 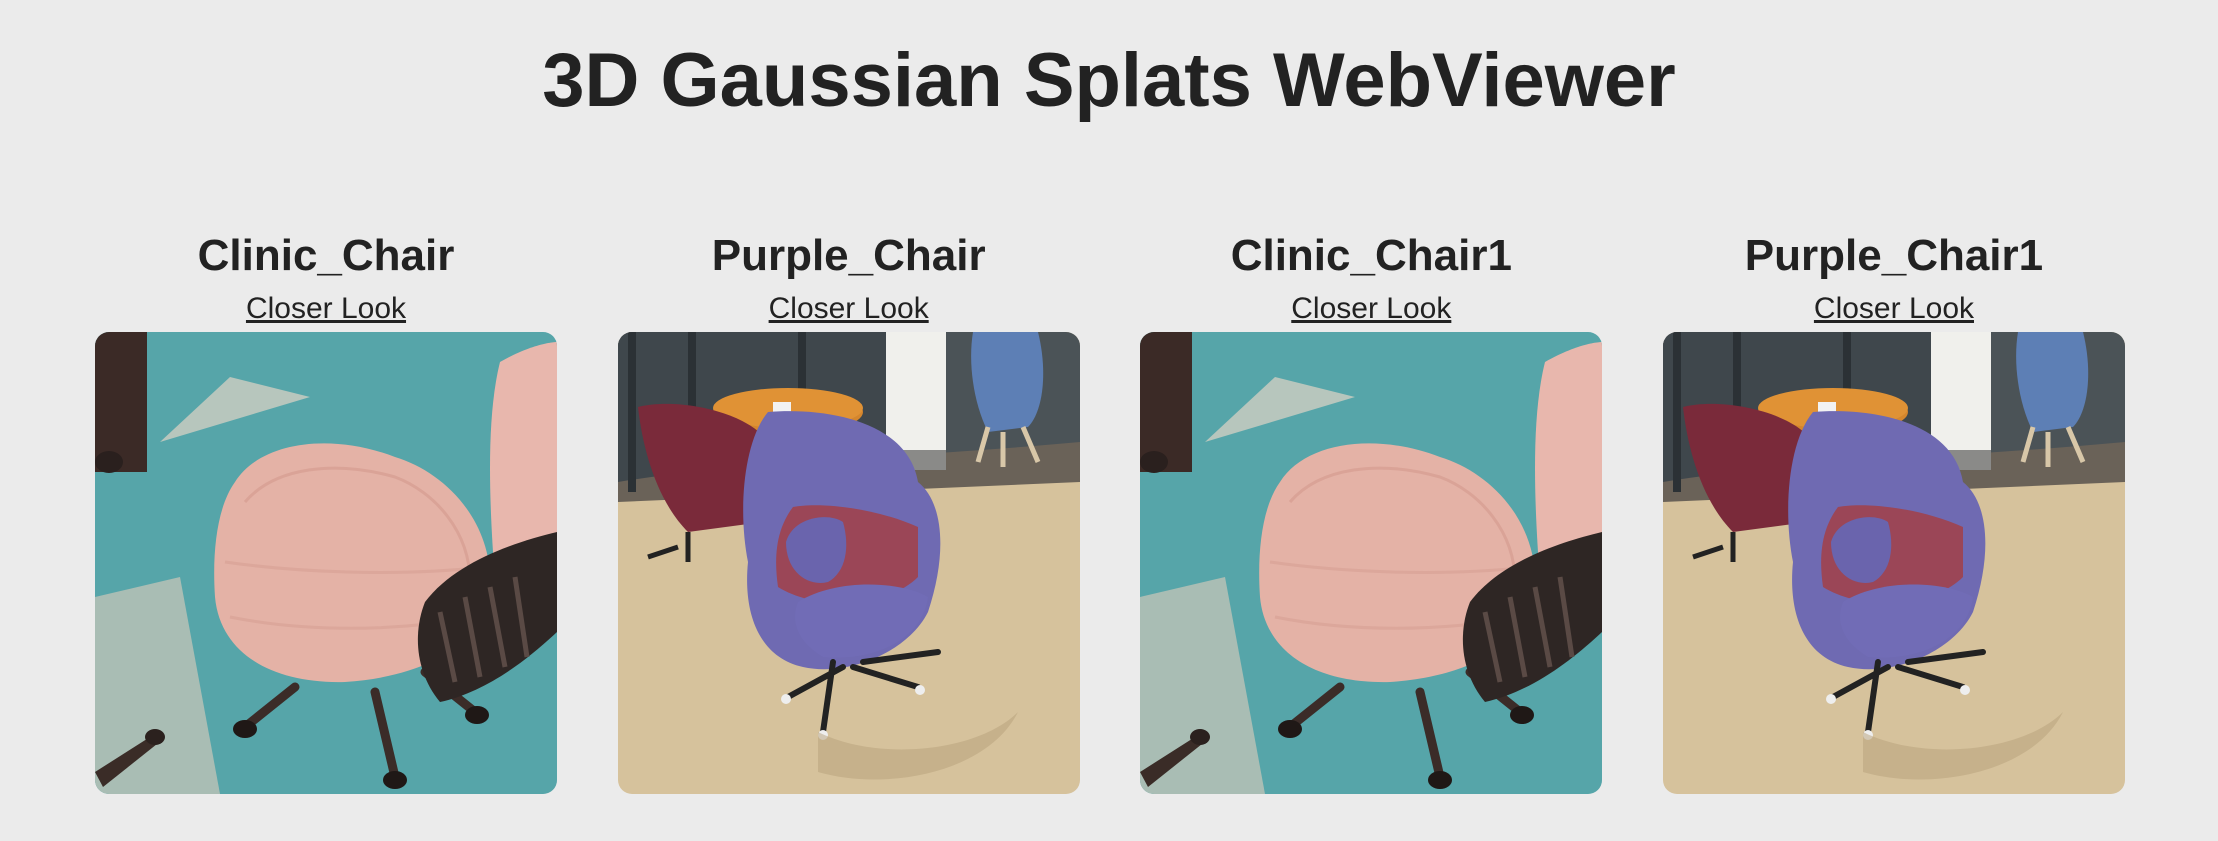 I want to click on model-title: Clinic_Chair, so click(x=326, y=255).